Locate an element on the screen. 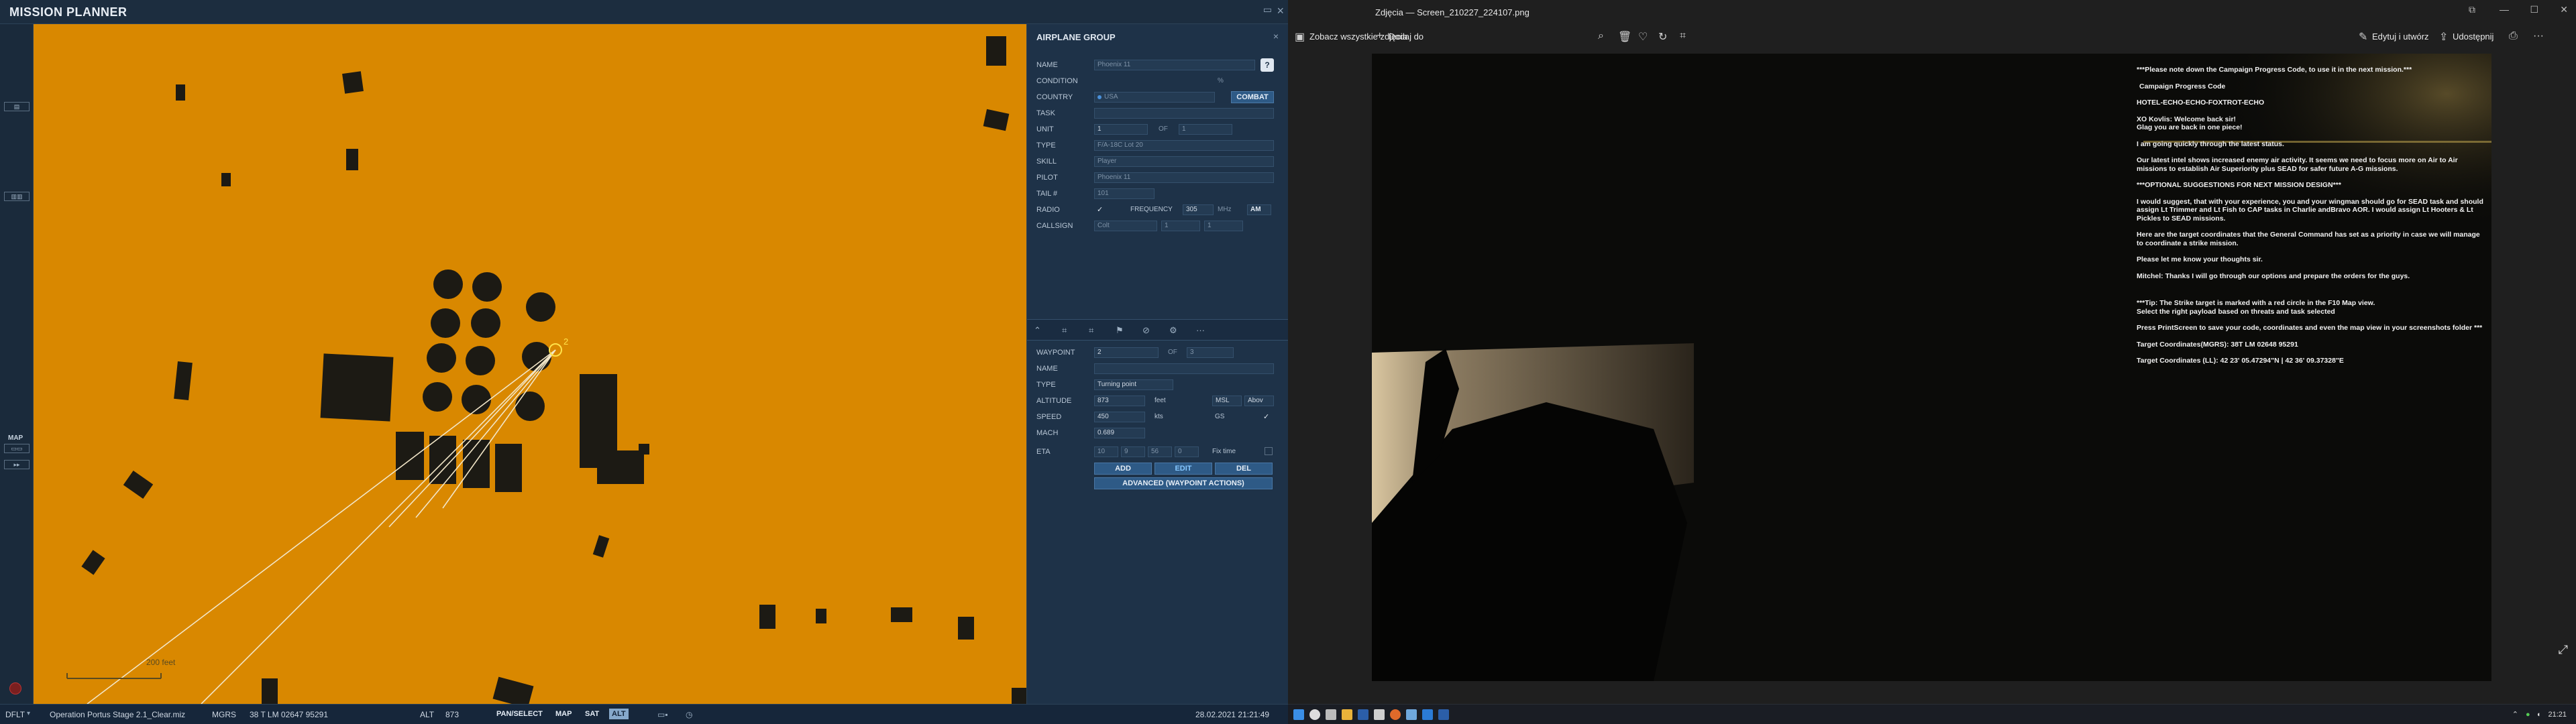 The height and width of the screenshot is (724, 2576). altitude-field: 873 is located at coordinates (1119, 401).